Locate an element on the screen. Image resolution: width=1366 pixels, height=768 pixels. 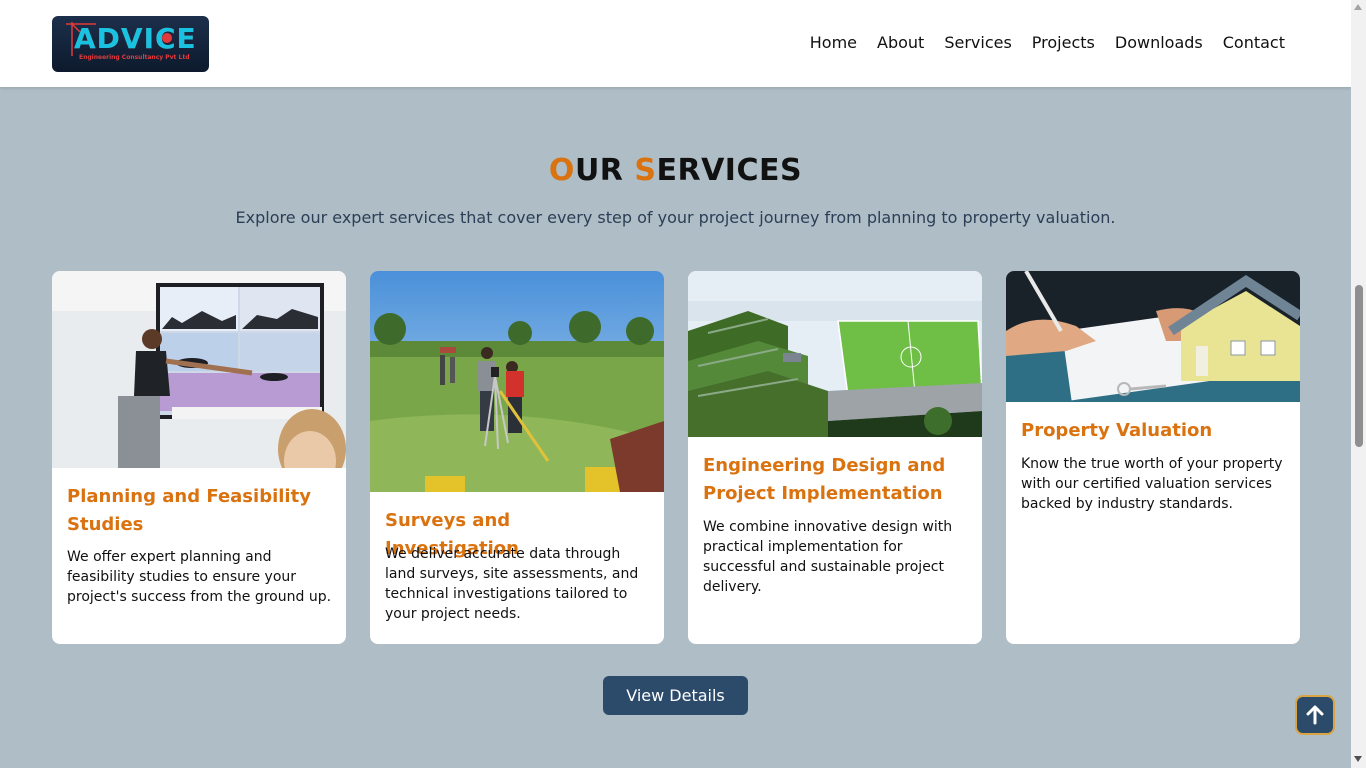
logo-tagline: Engineering Consultancy Pvt Ltd is located at coordinates (134, 57).